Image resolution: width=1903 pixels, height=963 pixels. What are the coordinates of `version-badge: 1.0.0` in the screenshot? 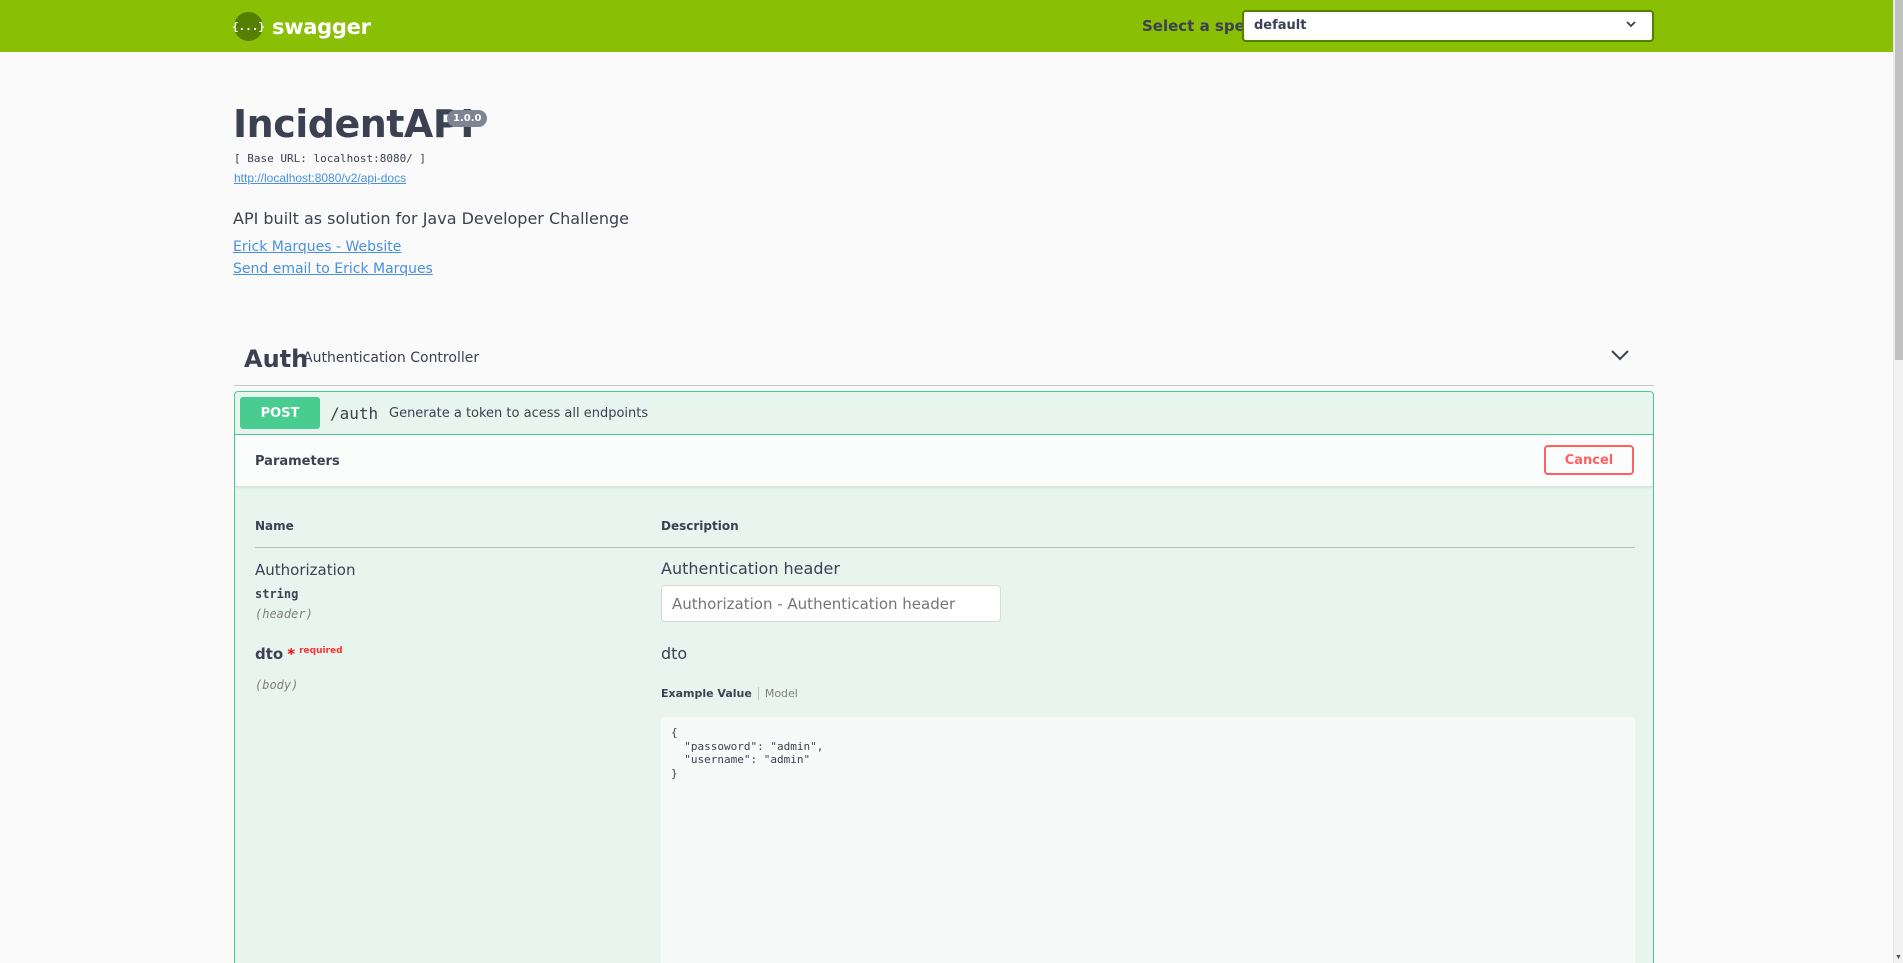 It's located at (467, 118).